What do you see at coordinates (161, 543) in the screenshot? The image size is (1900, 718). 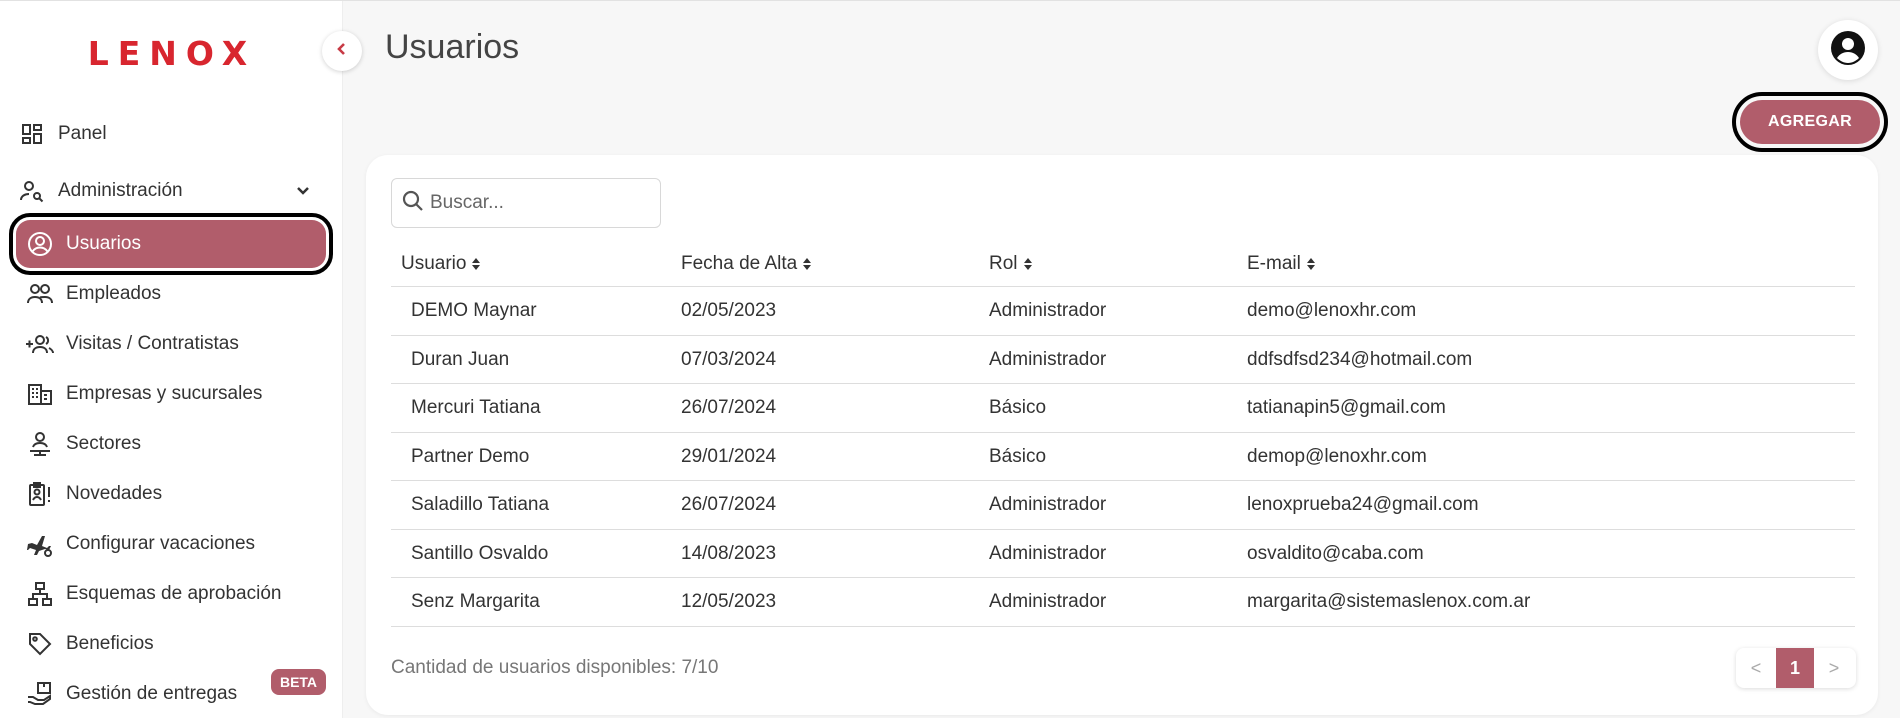 I see `sidebar-item-label: Configurar vacaciones` at bounding box center [161, 543].